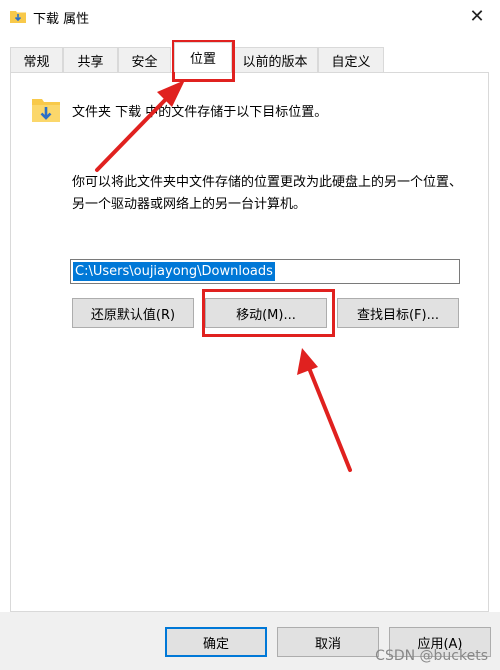  Describe the element at coordinates (275, 59) in the screenshot. I see `tab-previous-versions: 以前的版本` at that location.